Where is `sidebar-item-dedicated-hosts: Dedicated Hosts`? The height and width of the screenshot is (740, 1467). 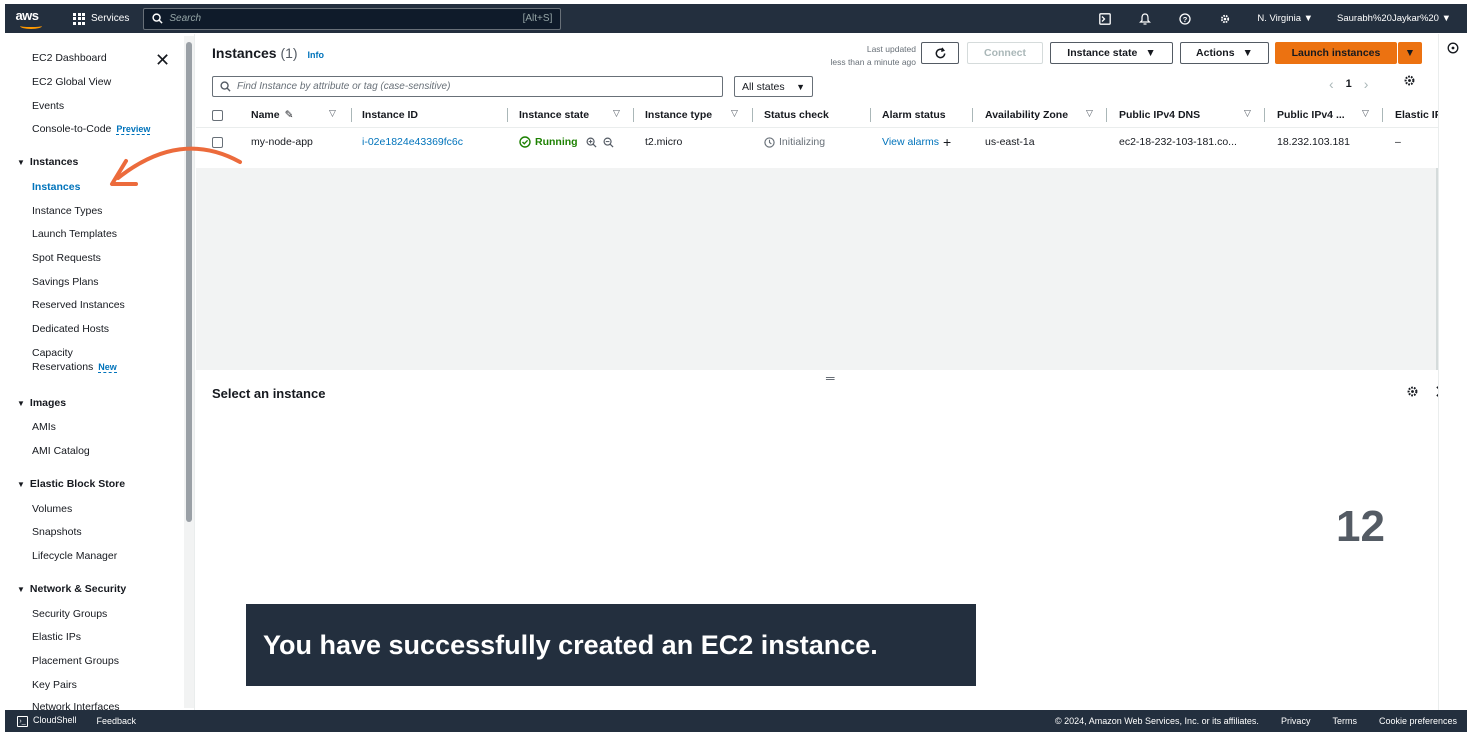
sidebar-item-dedicated-hosts: Dedicated Hosts is located at coordinates (70, 329).